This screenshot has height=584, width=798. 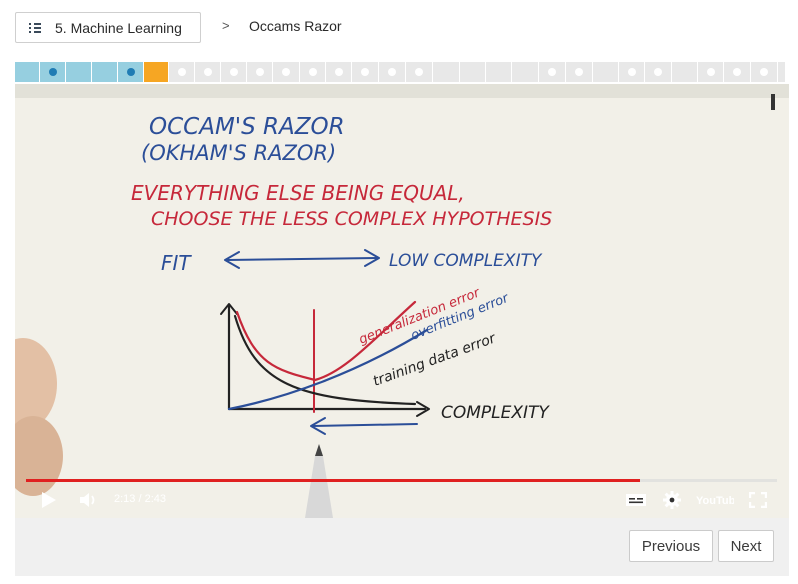 I want to click on board-complexity: COMPLEXITY, so click(x=495, y=413).